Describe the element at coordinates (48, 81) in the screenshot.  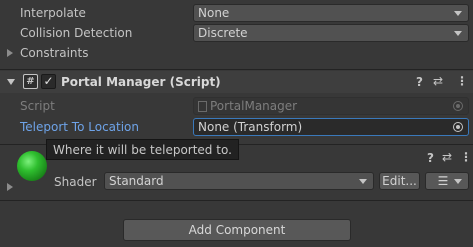
I see `component-enabled-checkbox: ✓` at that location.